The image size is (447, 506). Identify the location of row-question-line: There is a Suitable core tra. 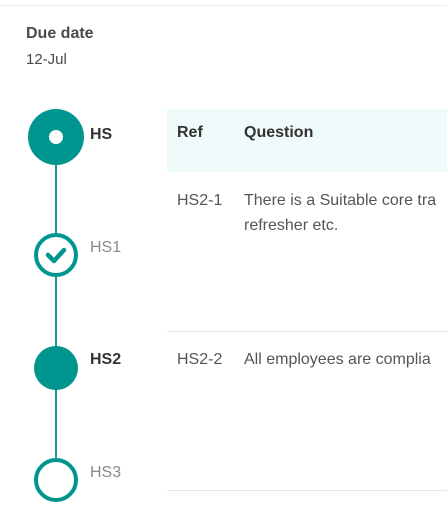
(340, 200).